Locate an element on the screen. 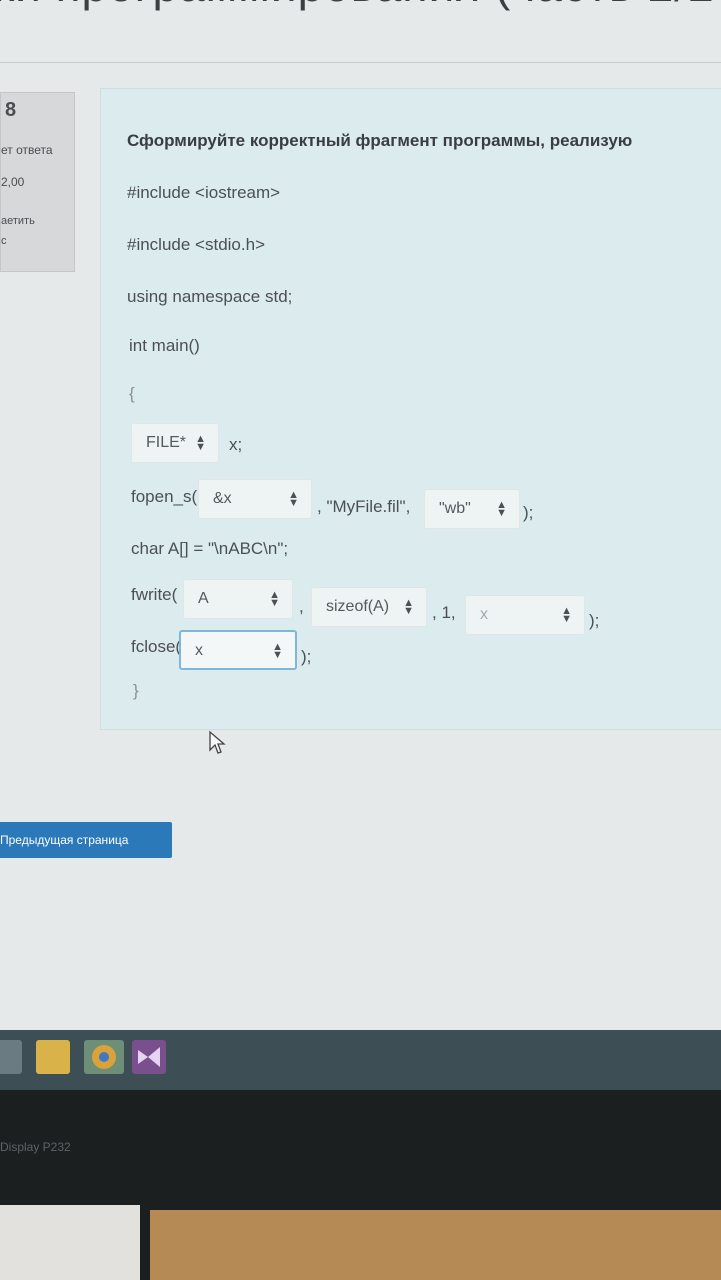  fwrite-arg4-select: x ▲ ▼ is located at coordinates (525, 615).